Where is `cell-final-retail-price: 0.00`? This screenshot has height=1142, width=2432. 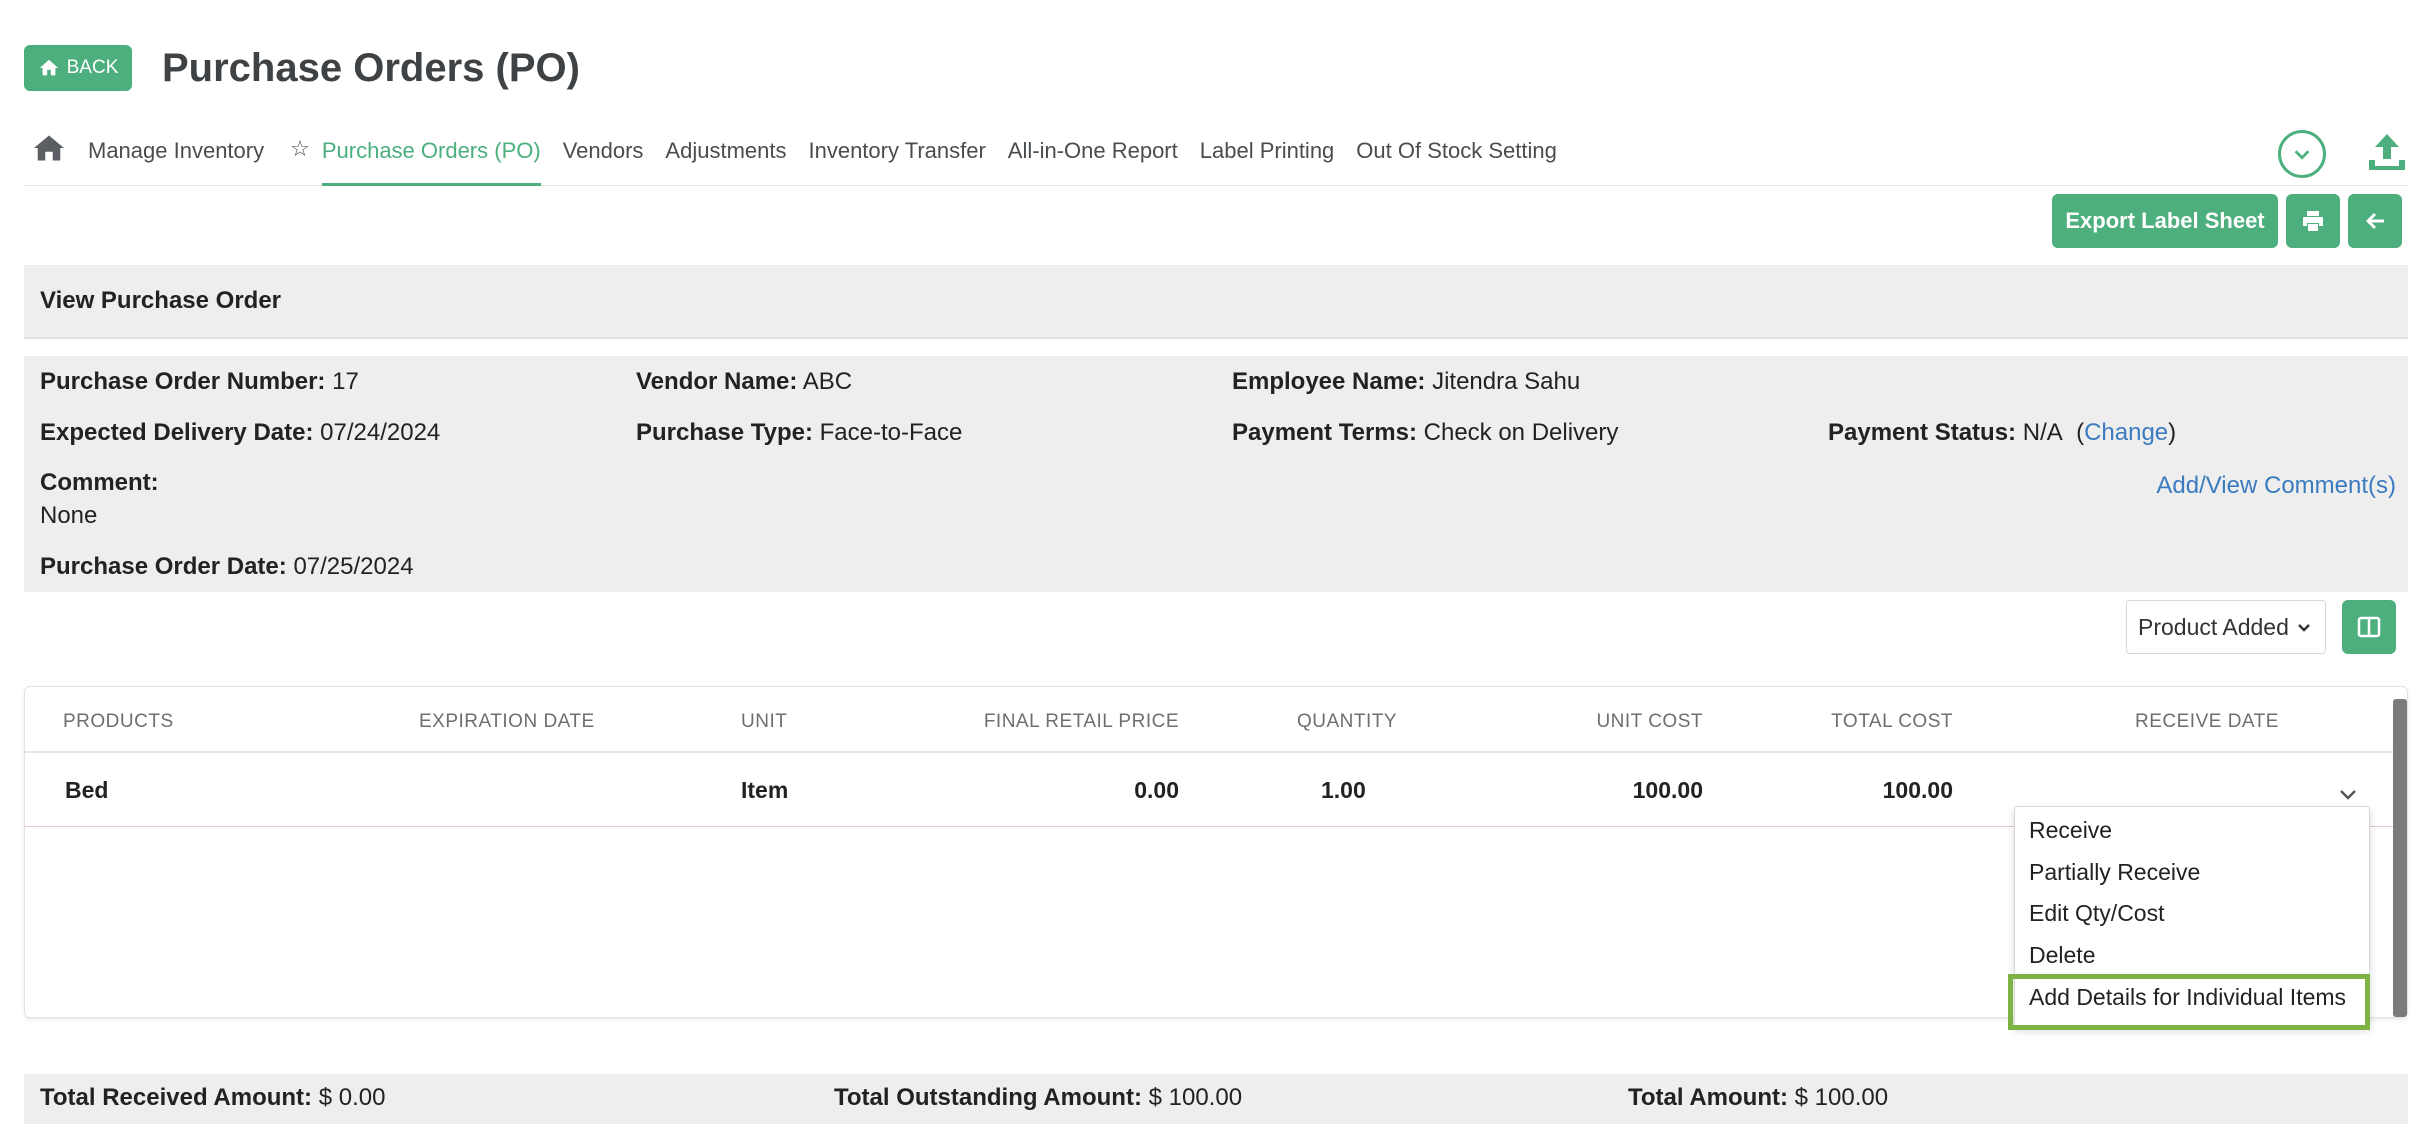
cell-final-retail-price: 0.00 is located at coordinates (1156, 790).